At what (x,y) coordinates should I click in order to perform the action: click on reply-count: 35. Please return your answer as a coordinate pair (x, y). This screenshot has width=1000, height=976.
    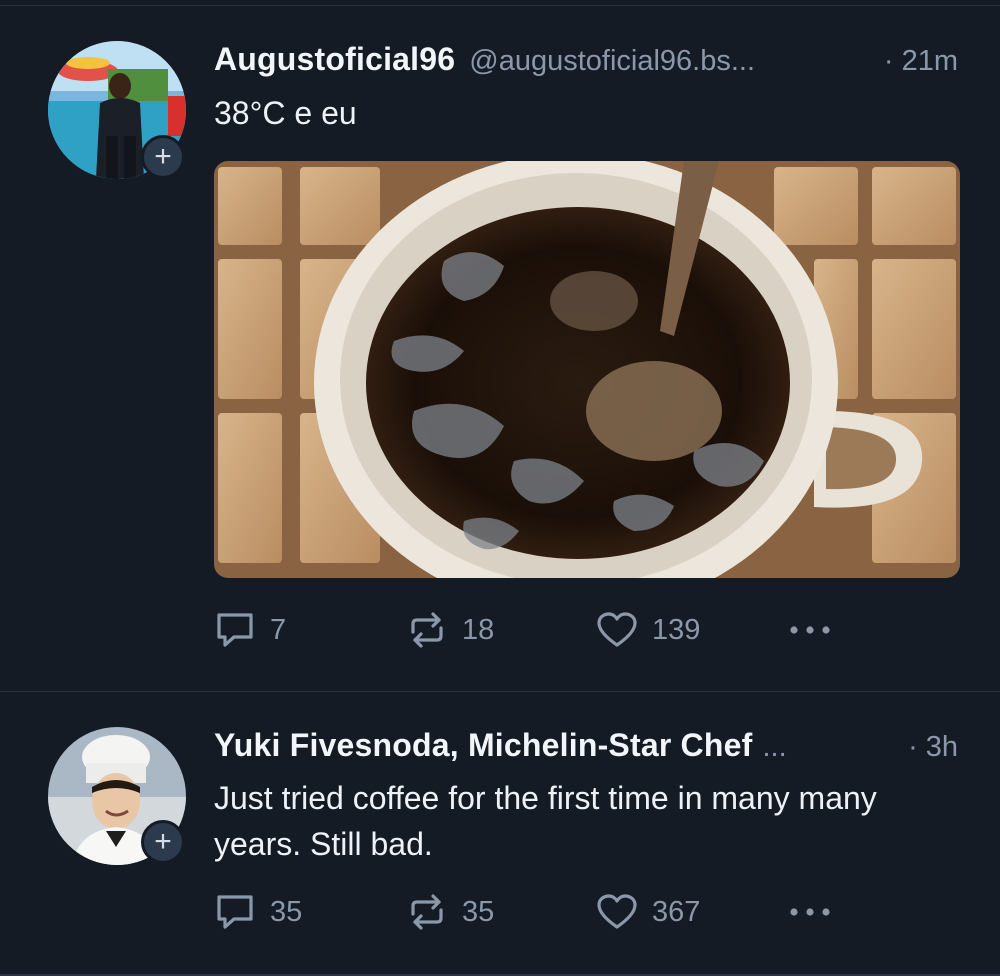
    Looking at the image, I should click on (286, 911).